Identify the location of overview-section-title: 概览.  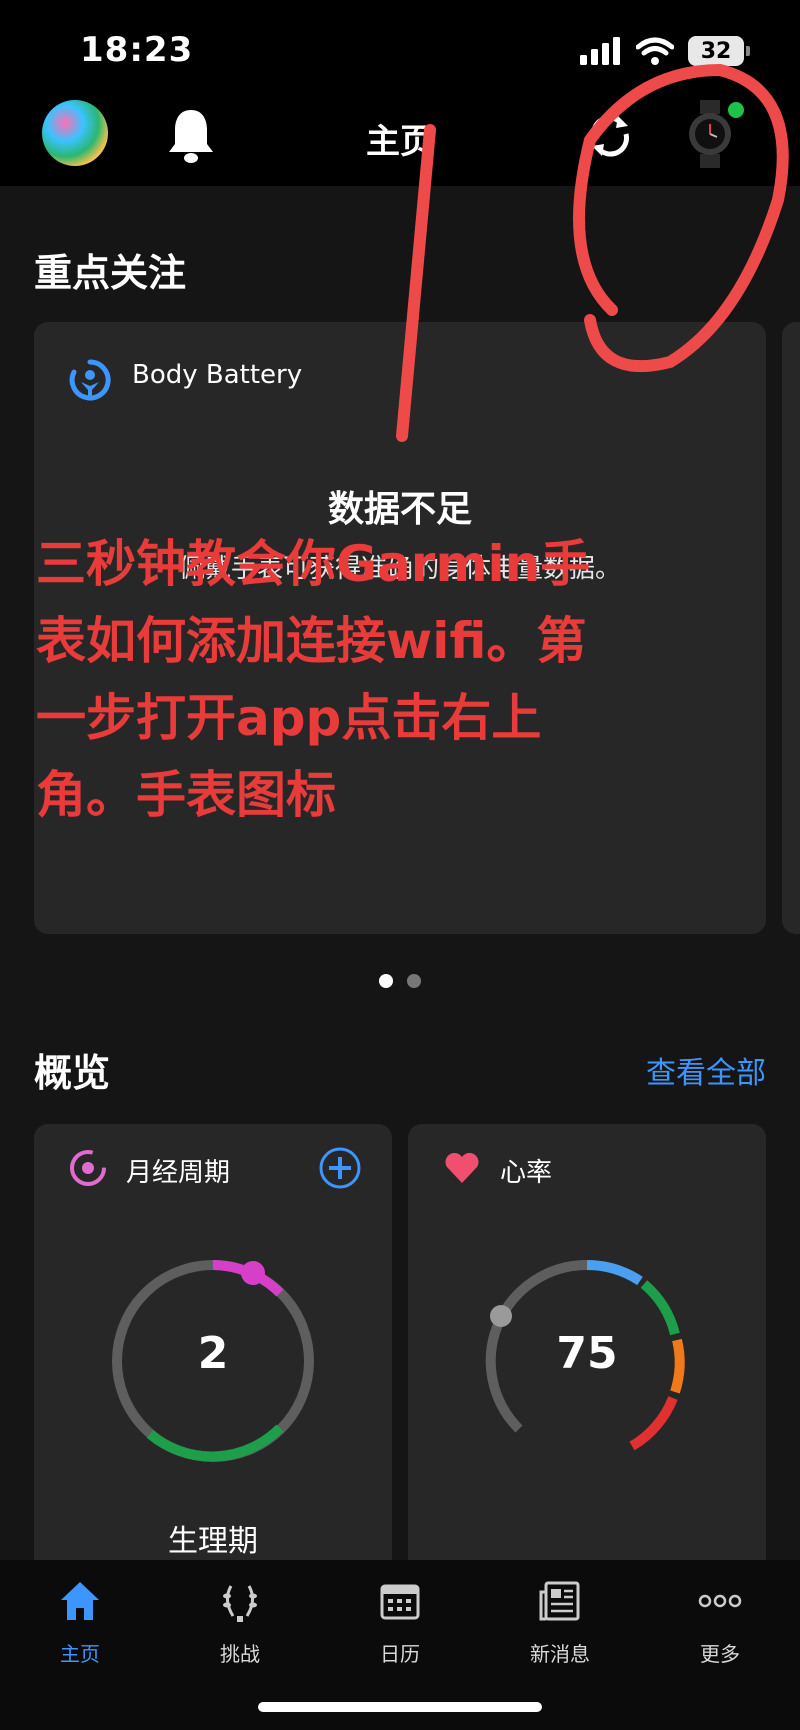
(72, 1073).